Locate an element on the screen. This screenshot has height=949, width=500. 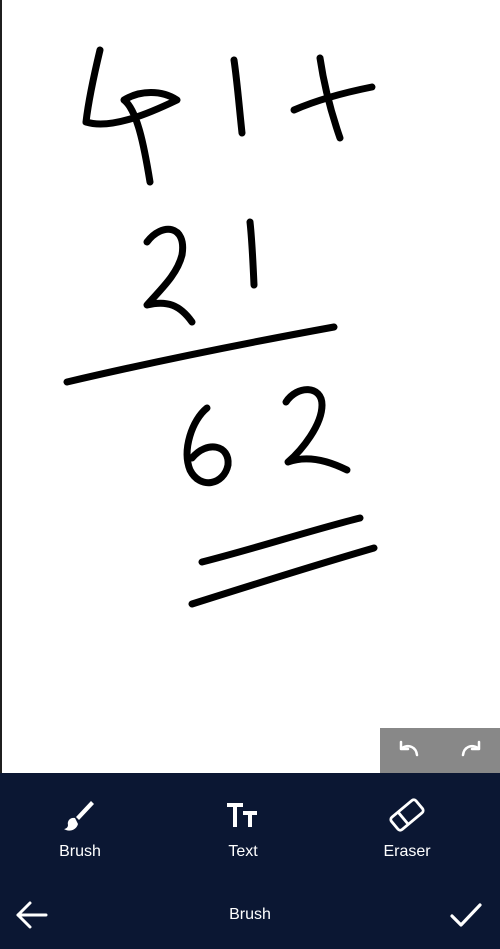
brush-tool-label: Brush is located at coordinates (80, 851).